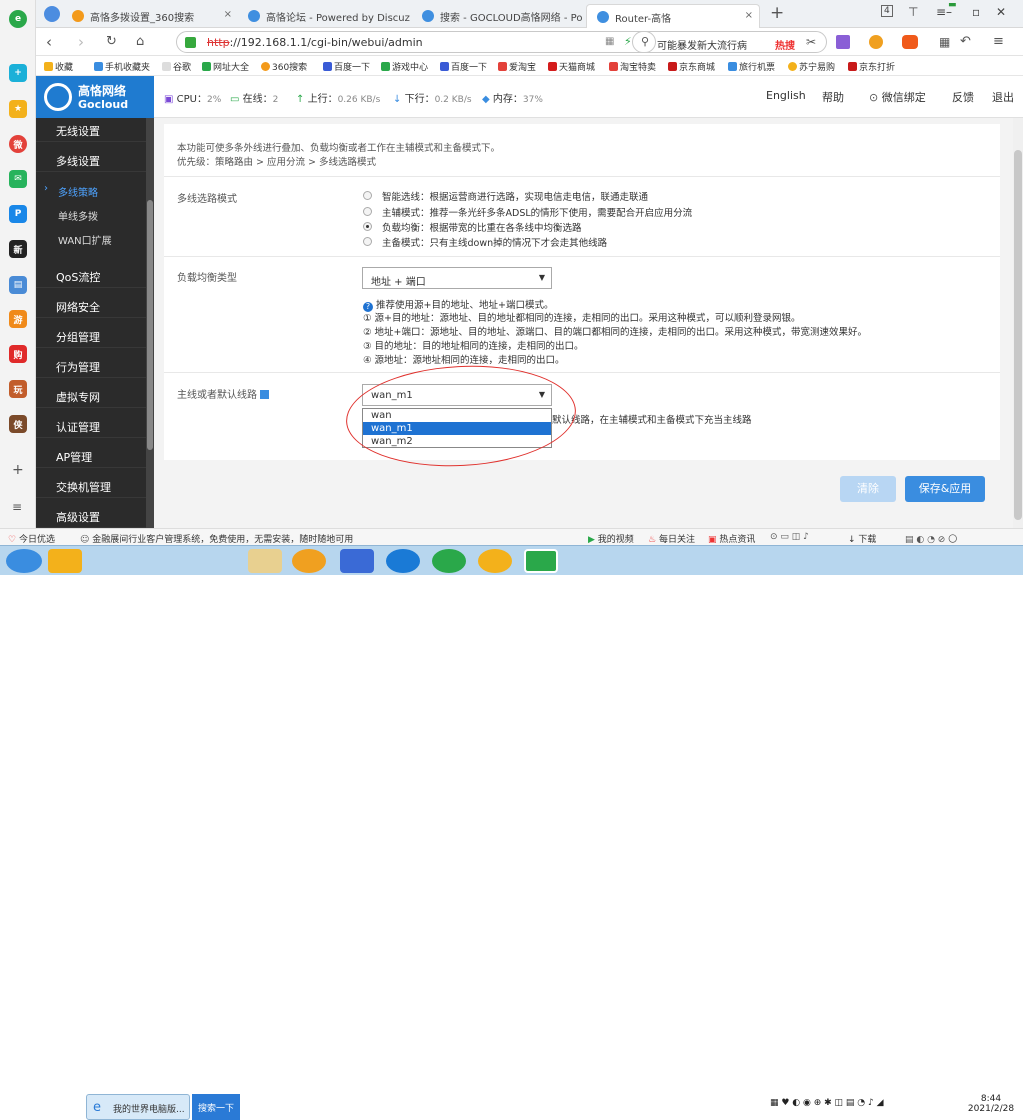 The image size is (1023, 1120). I want to click on help-link: 帮助, so click(833, 97).